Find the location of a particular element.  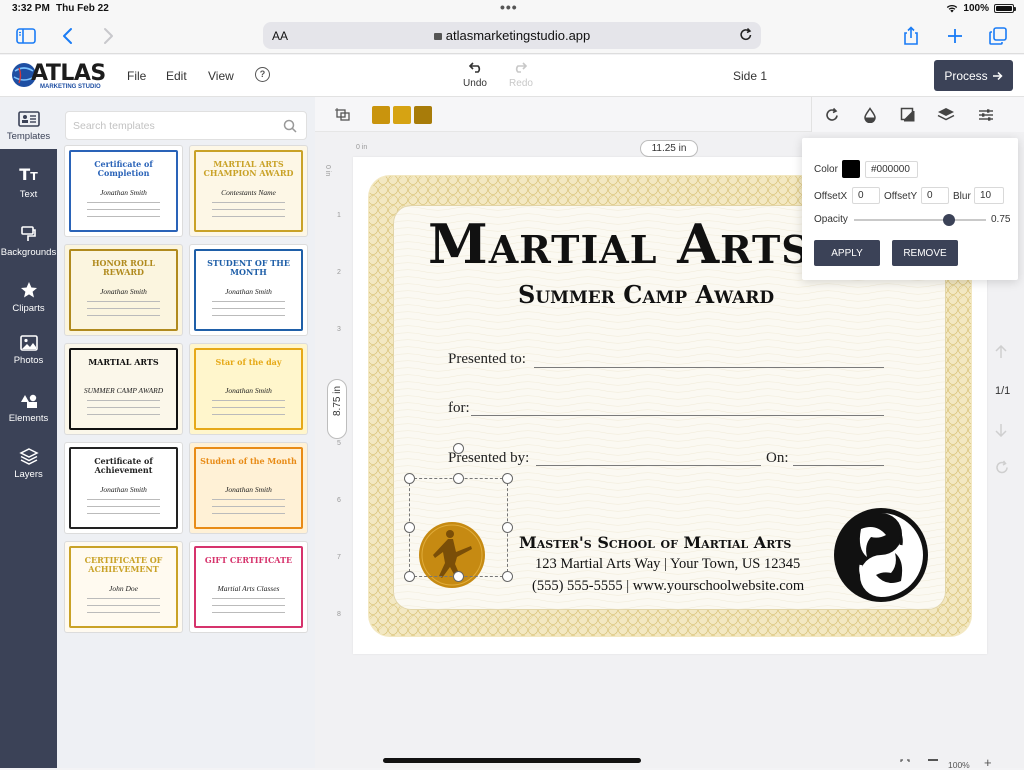

resize-handle-bl is located at coordinates (409, 576).